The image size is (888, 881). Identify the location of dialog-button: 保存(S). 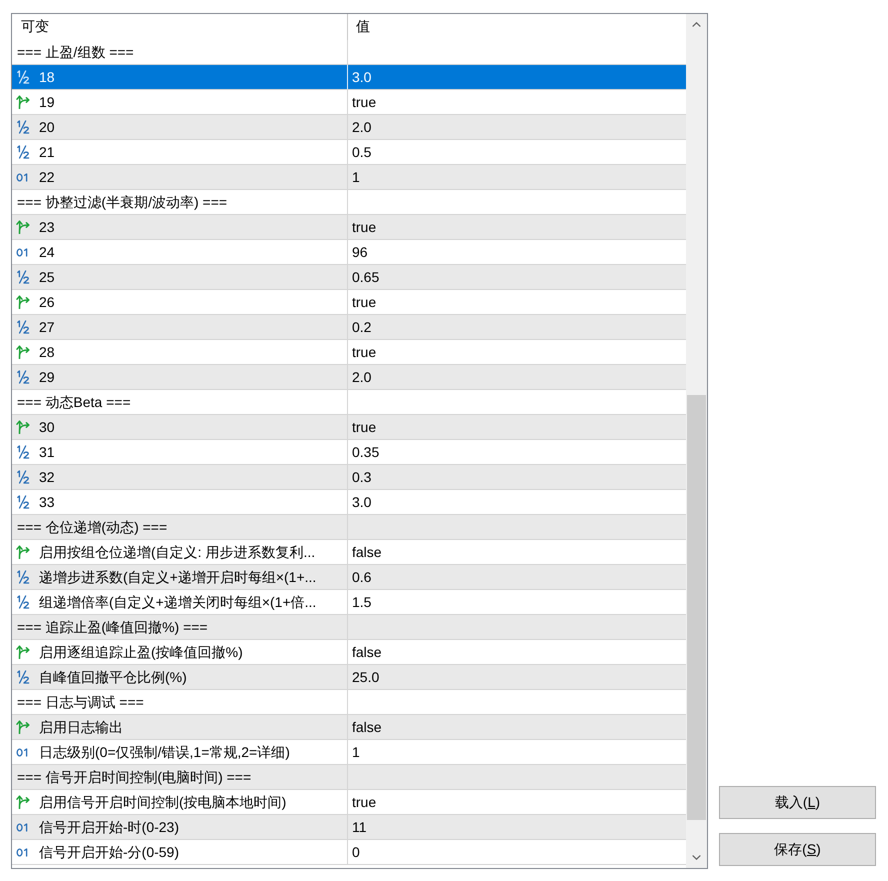
(797, 849).